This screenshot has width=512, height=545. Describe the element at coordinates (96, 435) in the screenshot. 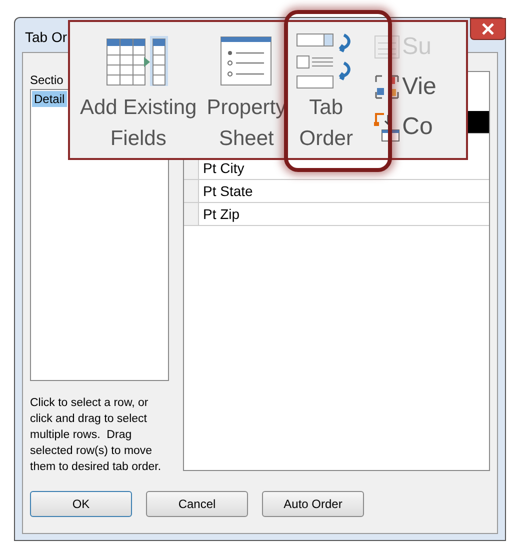

I see `help-text: Click to select a row, or click and drag to select multiple rows. Drag selected row(s) to move them to desired tab order.` at that location.